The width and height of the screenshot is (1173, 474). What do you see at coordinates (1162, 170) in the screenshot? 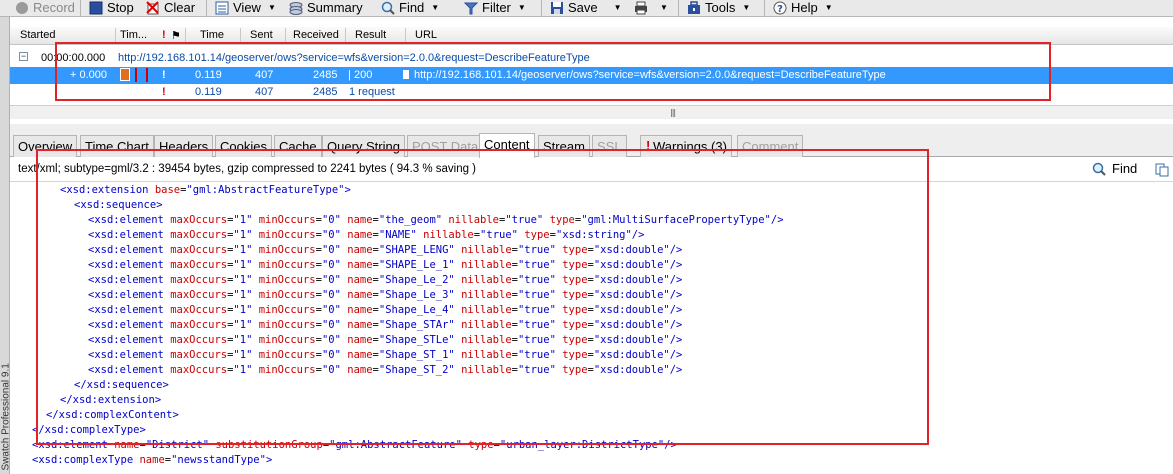
I see `copy-icon` at bounding box center [1162, 170].